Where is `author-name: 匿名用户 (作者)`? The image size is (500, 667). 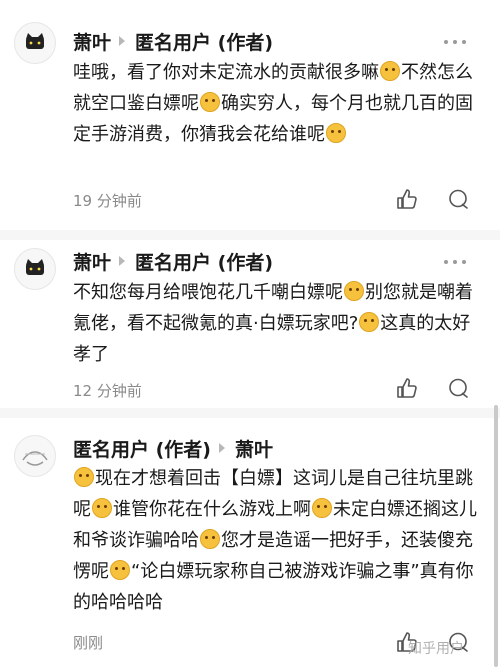
author-name: 匿名用户 (作者) is located at coordinates (142, 448).